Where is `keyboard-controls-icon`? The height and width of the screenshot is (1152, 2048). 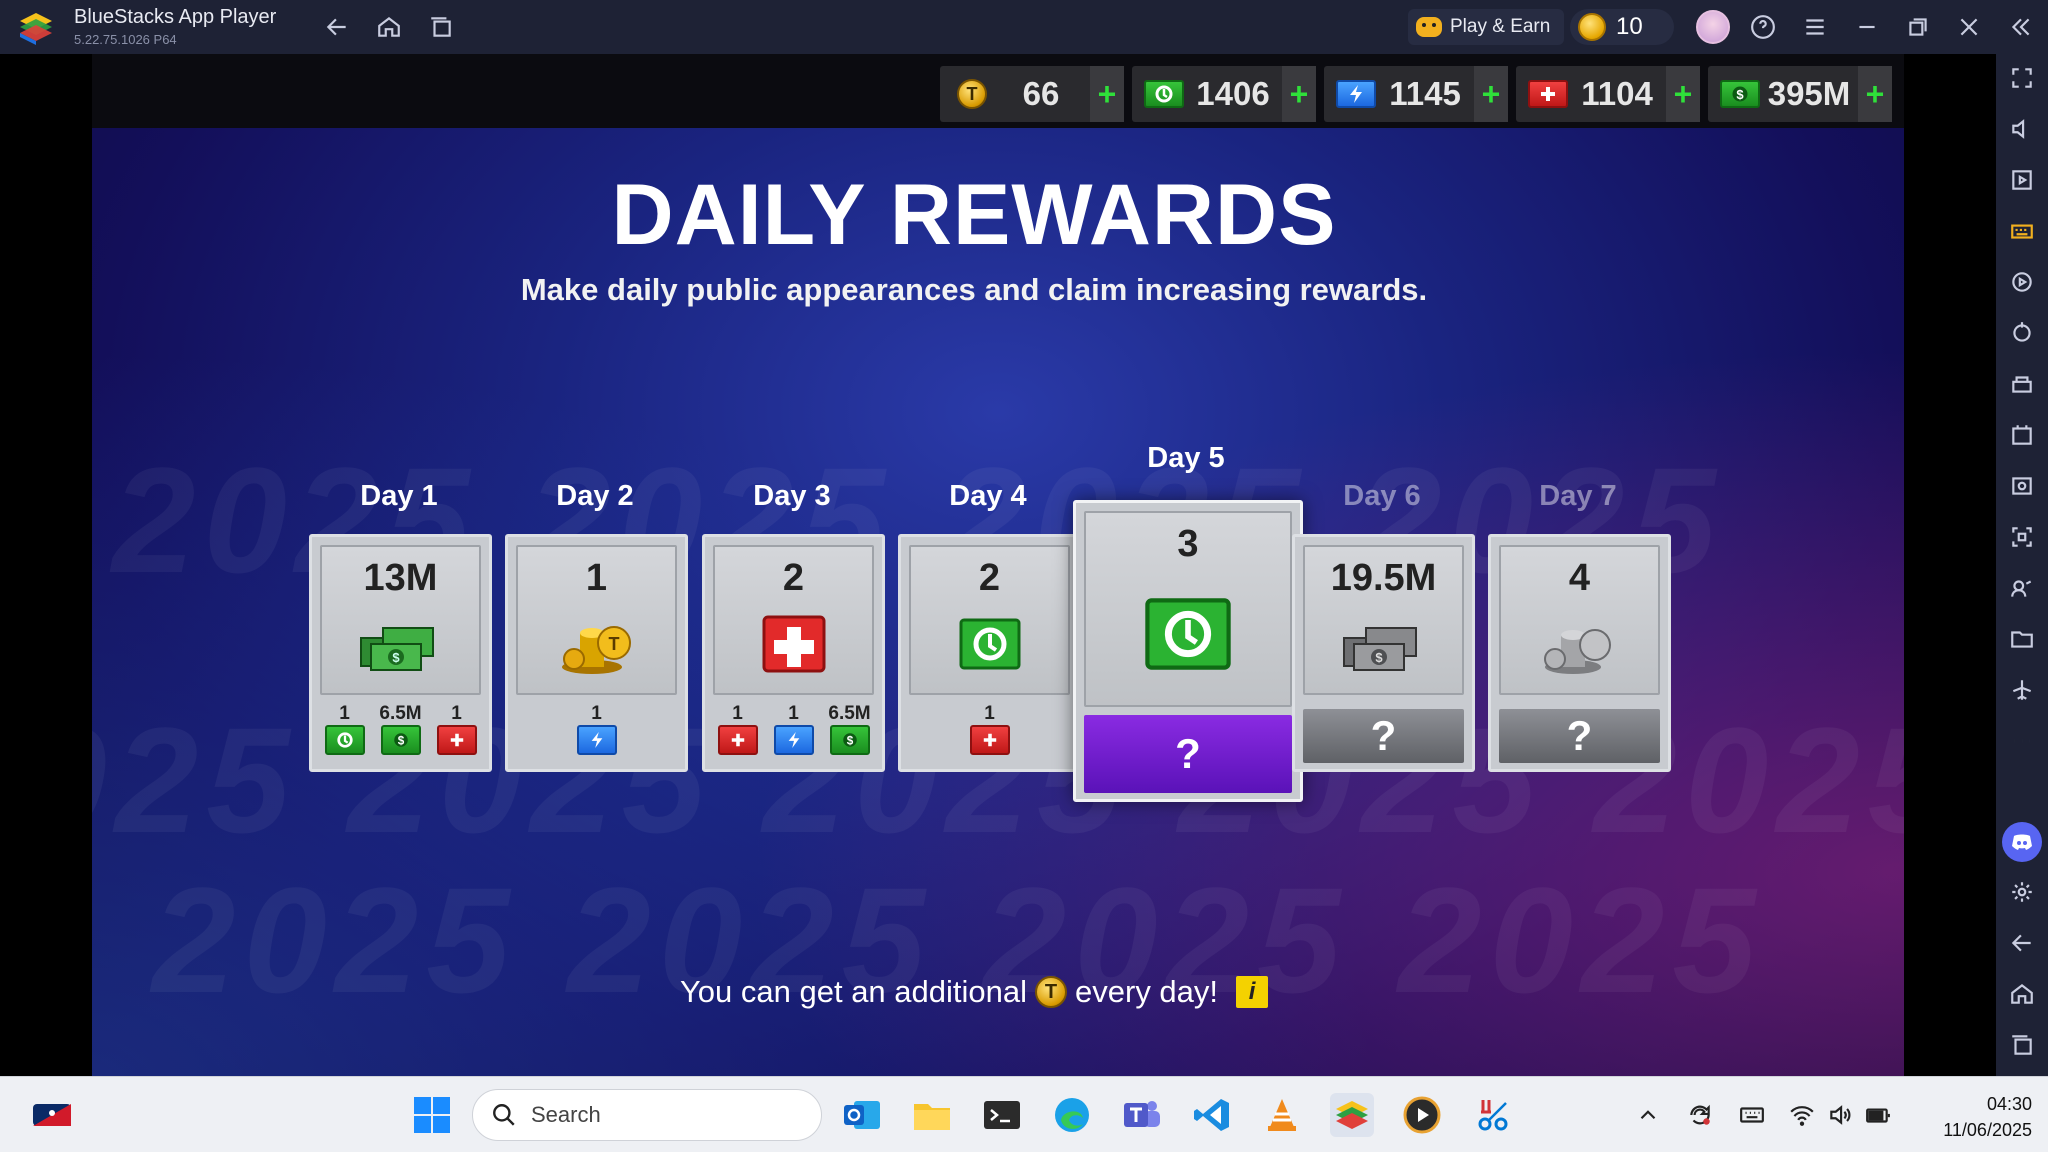 keyboard-controls-icon is located at coordinates (2022, 231).